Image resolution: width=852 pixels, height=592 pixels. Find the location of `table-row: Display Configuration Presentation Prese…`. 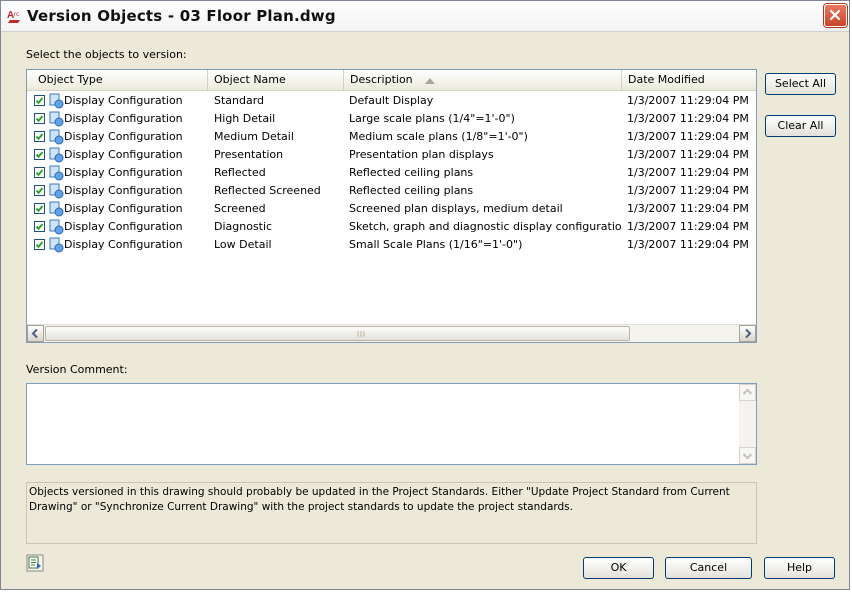

table-row: Display Configuration Presentation Prese… is located at coordinates (391, 155).